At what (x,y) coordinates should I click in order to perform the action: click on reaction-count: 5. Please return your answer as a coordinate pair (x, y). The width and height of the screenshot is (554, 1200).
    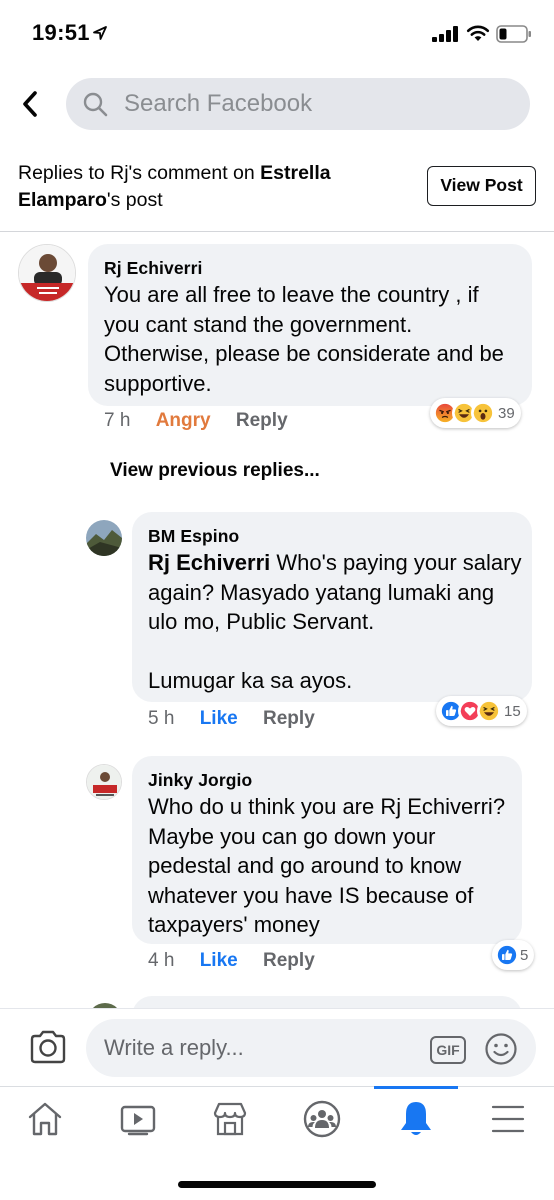
    Looking at the image, I should click on (524, 955).